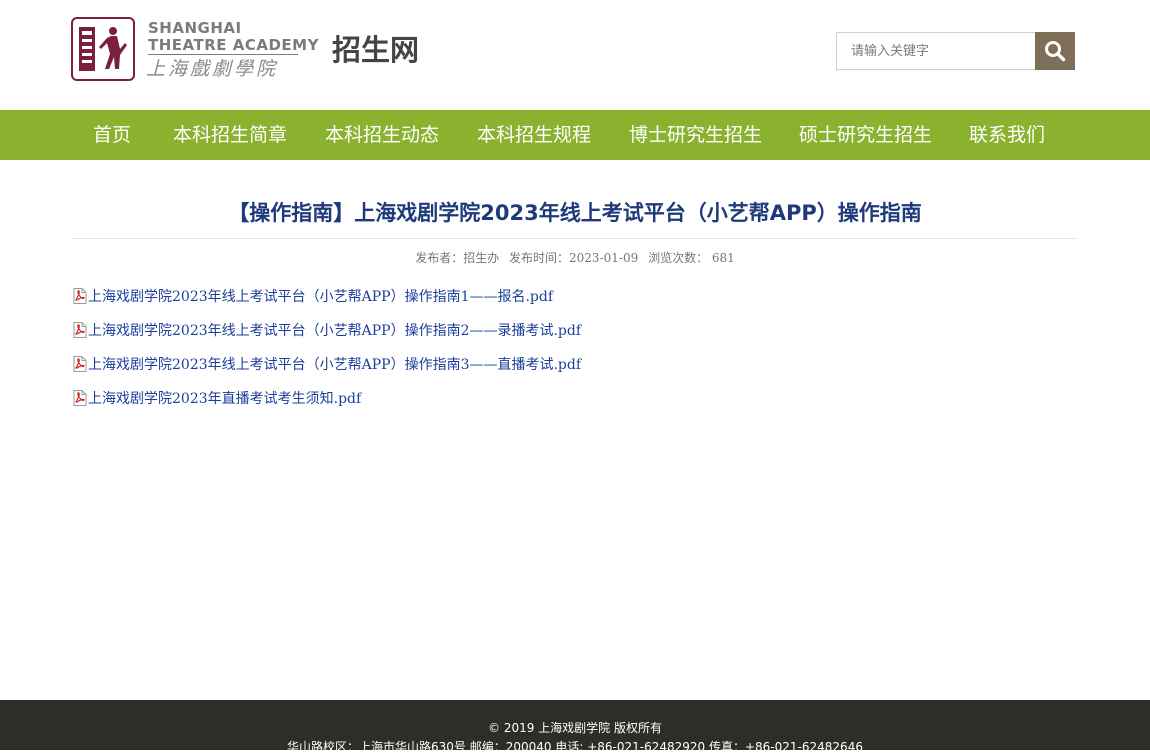 The width and height of the screenshot is (1150, 755). I want to click on page-title: 【操作指南】上海戏剧学院2023年线上考试平台（小艺帮APP）操作指南, so click(575, 213).